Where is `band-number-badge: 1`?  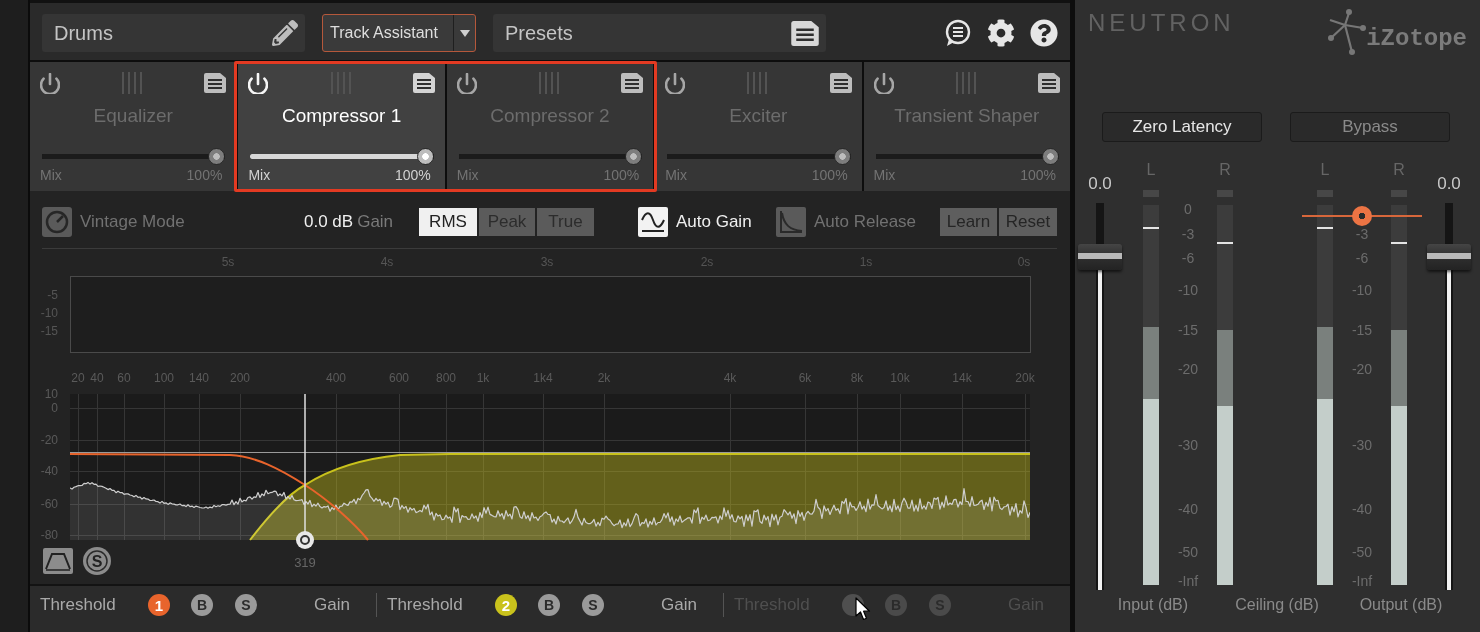 band-number-badge: 1 is located at coordinates (159, 605).